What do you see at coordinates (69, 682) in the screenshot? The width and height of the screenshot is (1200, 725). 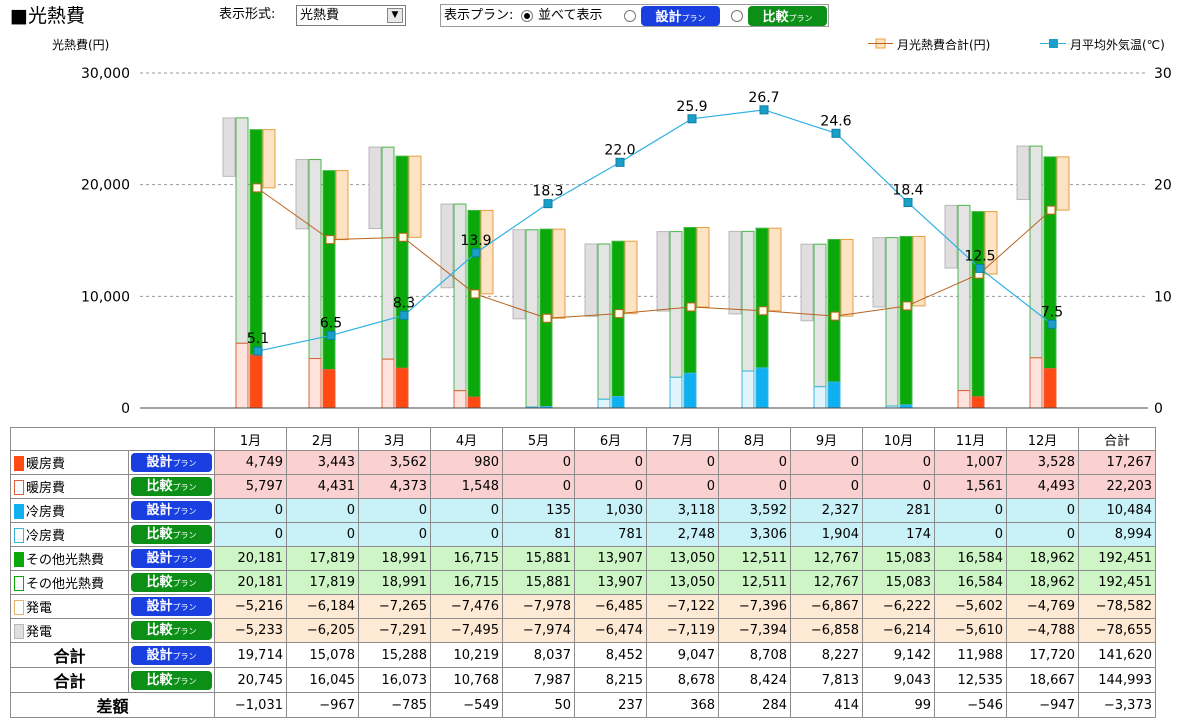 I see `row-label-text: 合計` at bounding box center [69, 682].